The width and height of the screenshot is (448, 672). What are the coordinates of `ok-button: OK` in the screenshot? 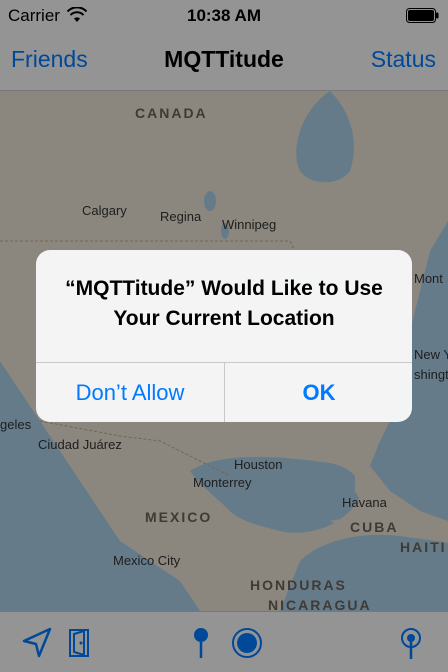 It's located at (318, 392).